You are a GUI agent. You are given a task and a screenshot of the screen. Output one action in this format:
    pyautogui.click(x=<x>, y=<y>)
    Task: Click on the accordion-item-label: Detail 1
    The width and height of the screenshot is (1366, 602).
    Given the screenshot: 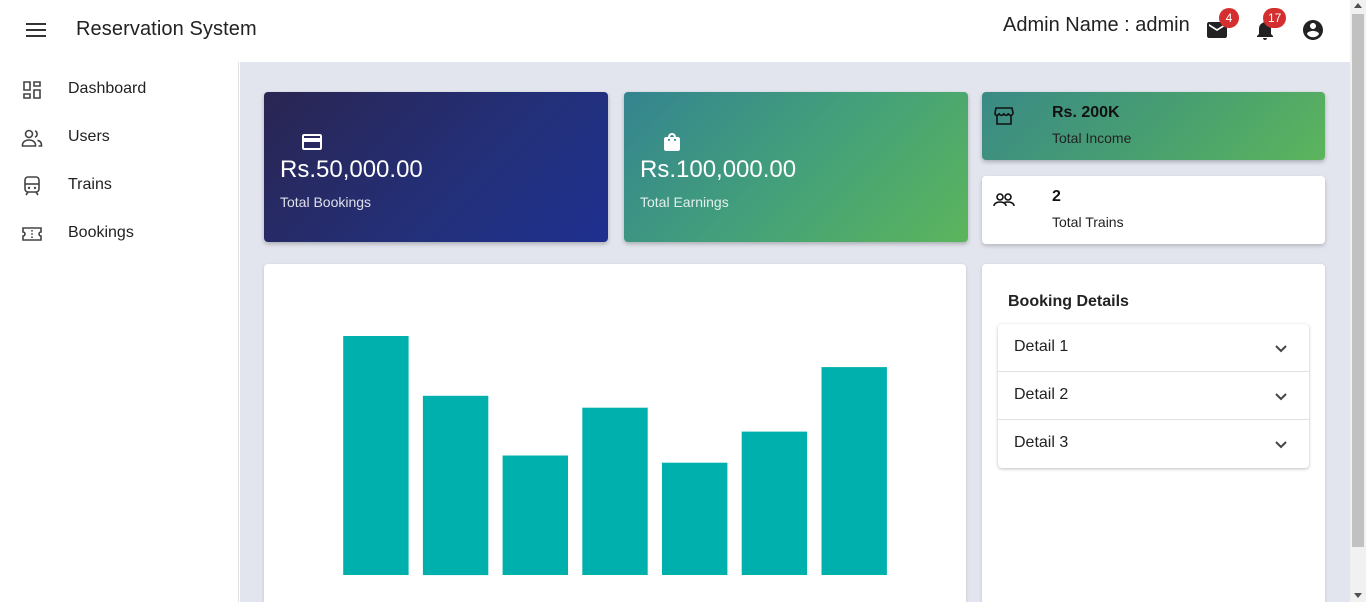 What is the action you would take?
    pyautogui.click(x=1041, y=346)
    